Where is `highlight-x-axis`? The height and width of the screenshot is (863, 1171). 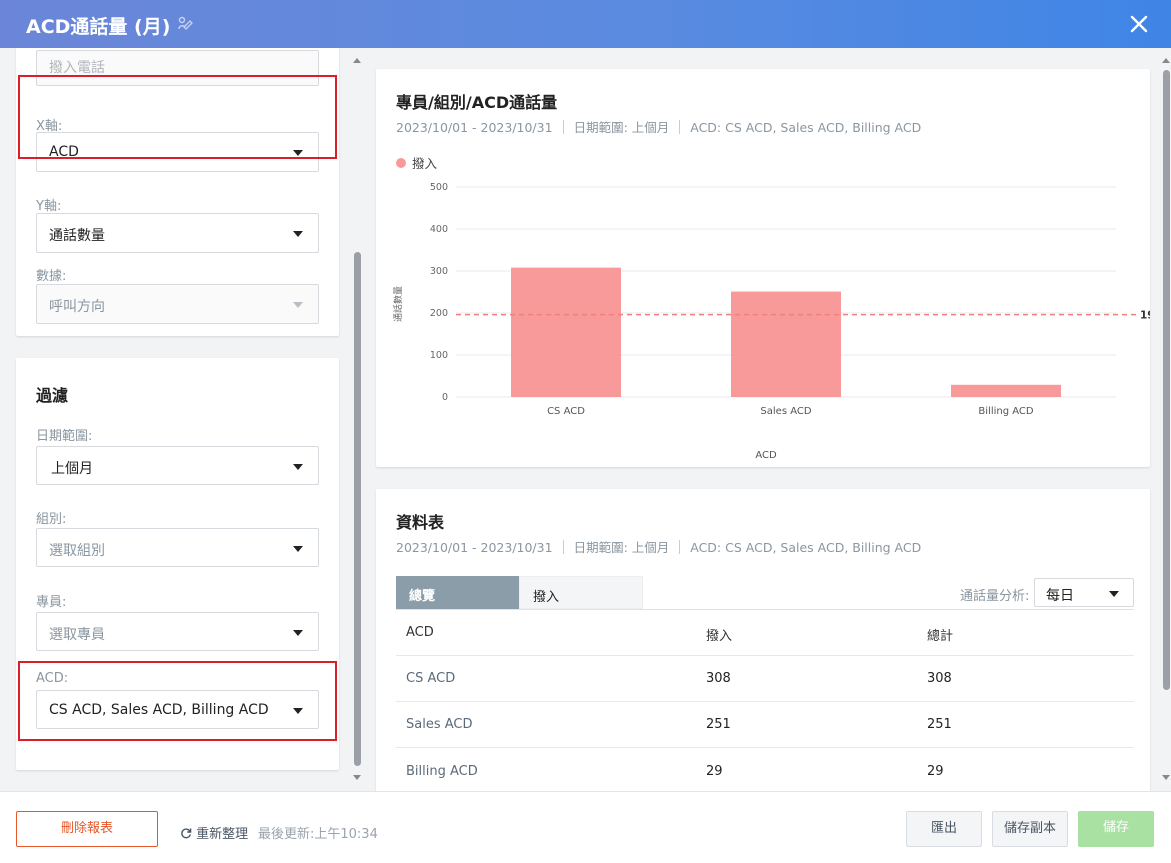 highlight-x-axis is located at coordinates (177, 117).